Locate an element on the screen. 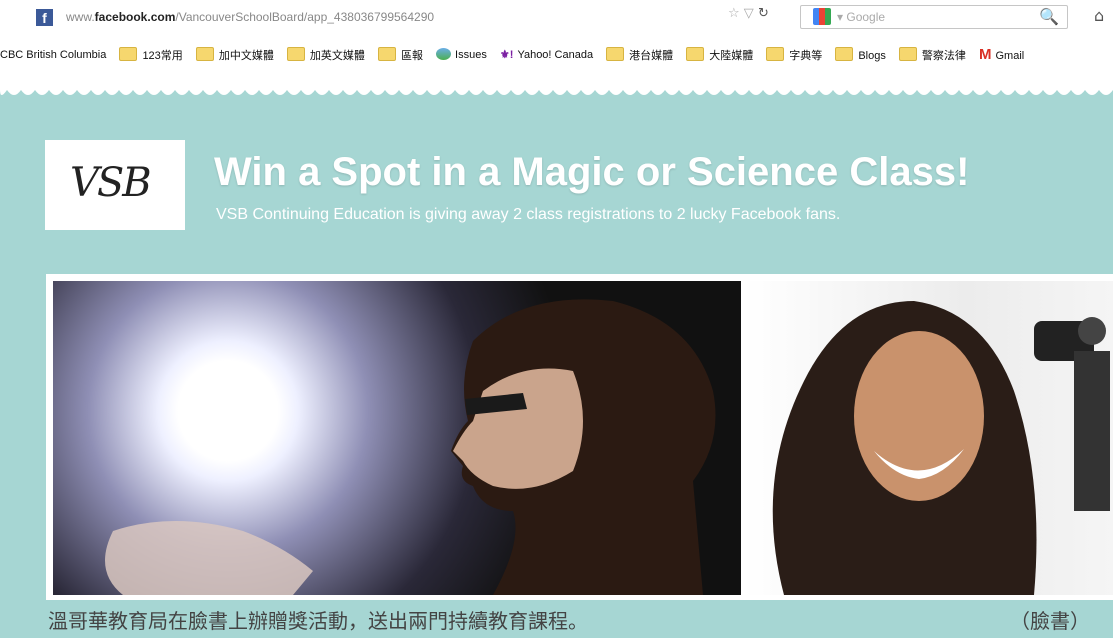 Image resolution: width=1113 pixels, height=638 pixels. bookmark-label: Yahoo! Canada is located at coordinates (555, 55).